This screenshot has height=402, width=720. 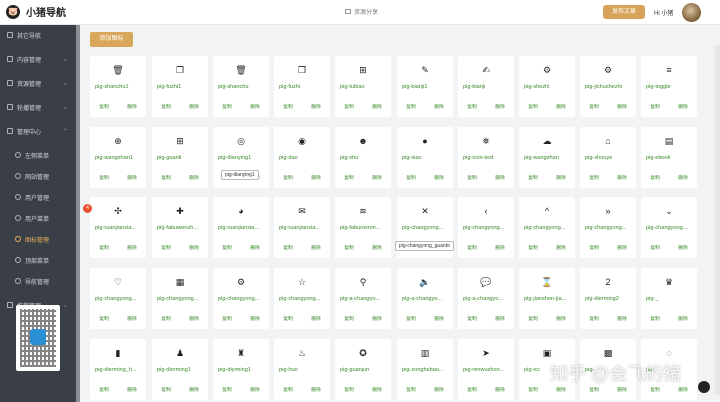 I want to click on github-icon, so click(x=704, y=387).